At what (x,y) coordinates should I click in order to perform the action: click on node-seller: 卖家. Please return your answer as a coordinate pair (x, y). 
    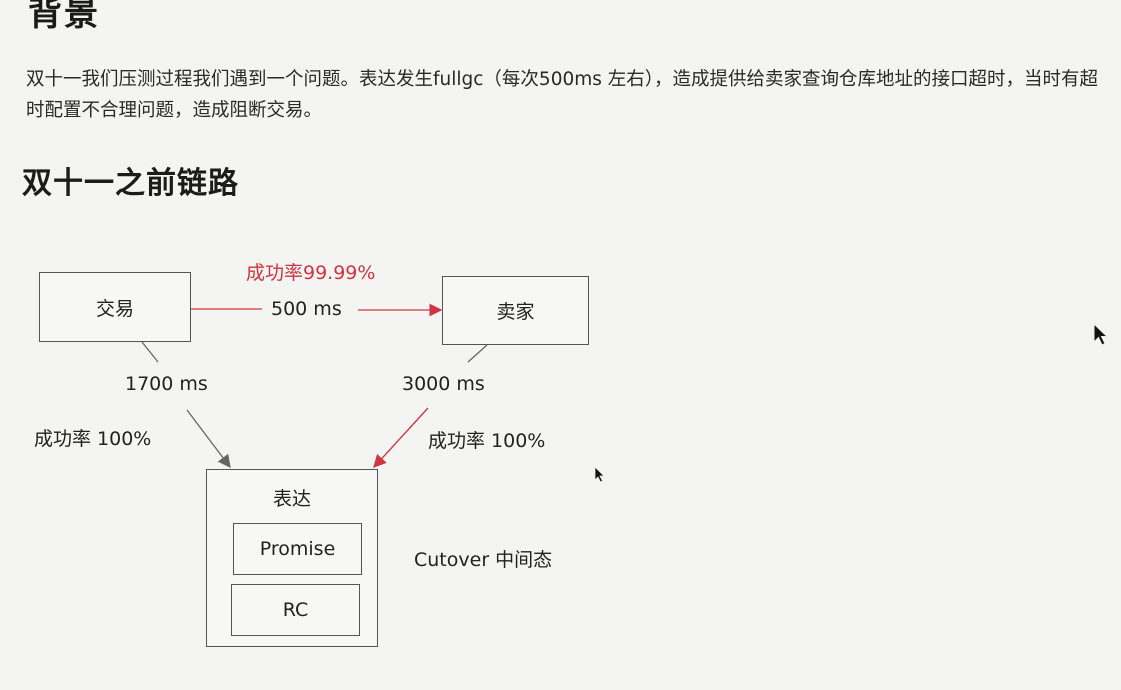
    Looking at the image, I should click on (515, 310).